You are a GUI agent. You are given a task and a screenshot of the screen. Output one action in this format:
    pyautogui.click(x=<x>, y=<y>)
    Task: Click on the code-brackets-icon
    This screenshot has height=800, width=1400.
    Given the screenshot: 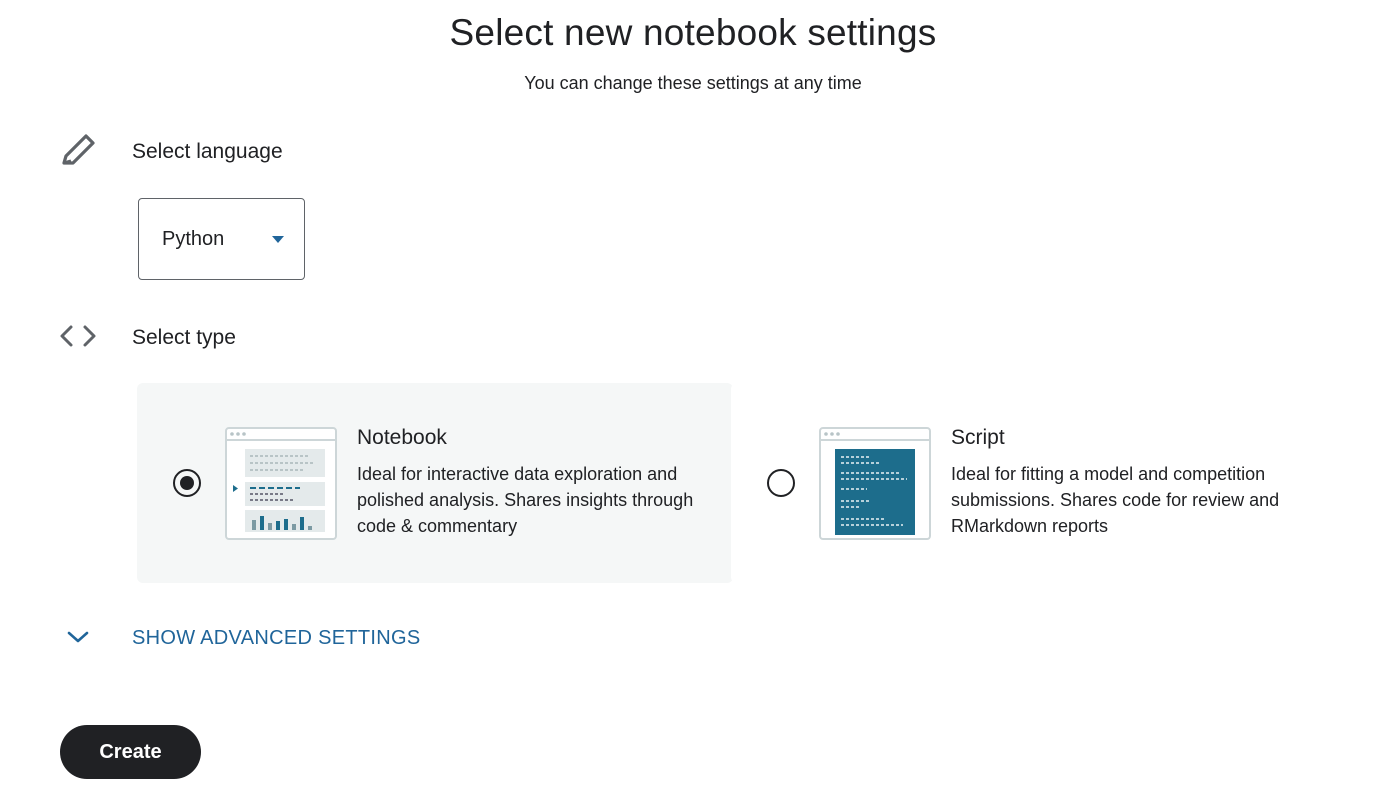 What is the action you would take?
    pyautogui.click(x=78, y=337)
    